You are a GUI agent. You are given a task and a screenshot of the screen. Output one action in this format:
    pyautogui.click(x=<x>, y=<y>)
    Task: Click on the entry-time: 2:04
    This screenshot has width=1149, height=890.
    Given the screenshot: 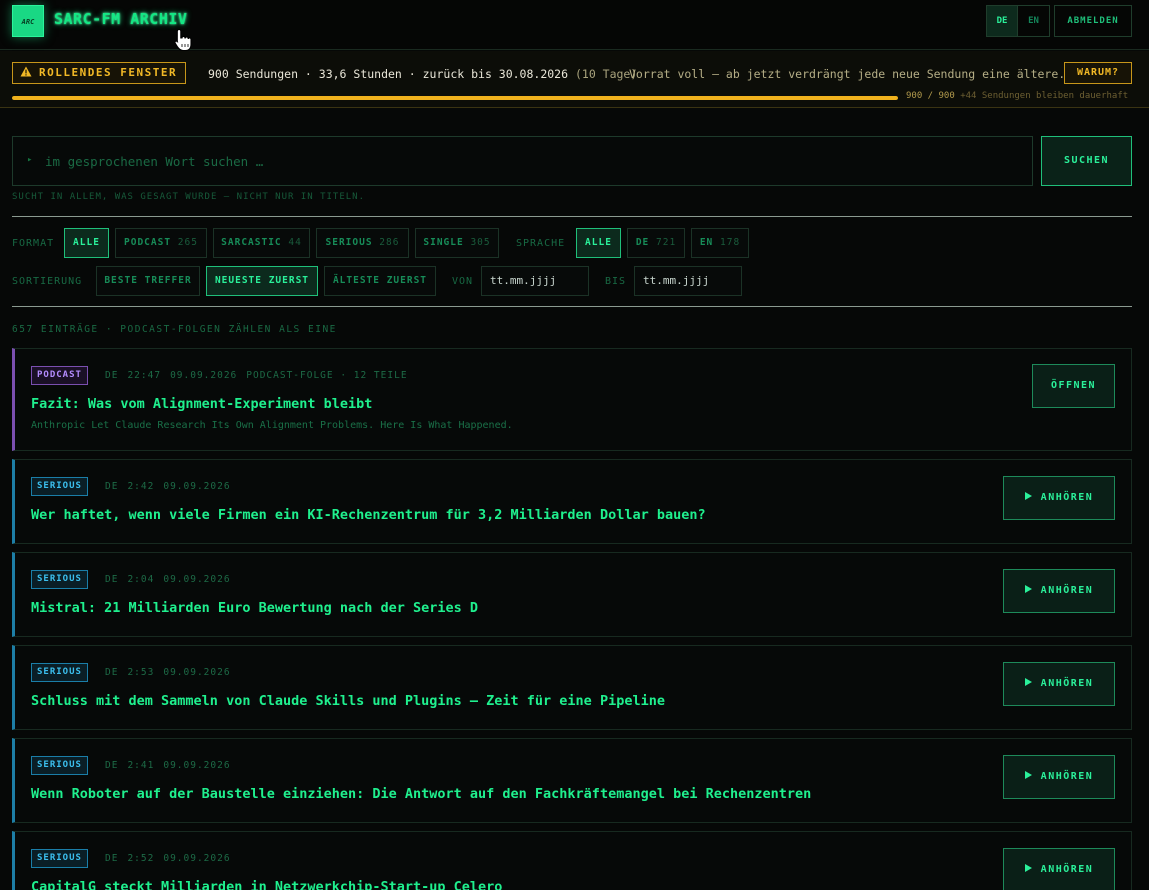 What is the action you would take?
    pyautogui.click(x=141, y=579)
    